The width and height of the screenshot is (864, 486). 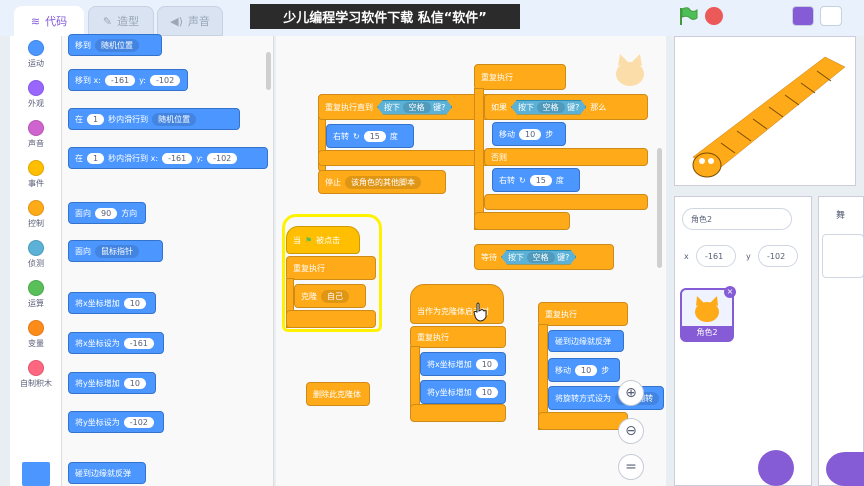 I want to click on category-label: 自制积木, so click(x=36, y=383).